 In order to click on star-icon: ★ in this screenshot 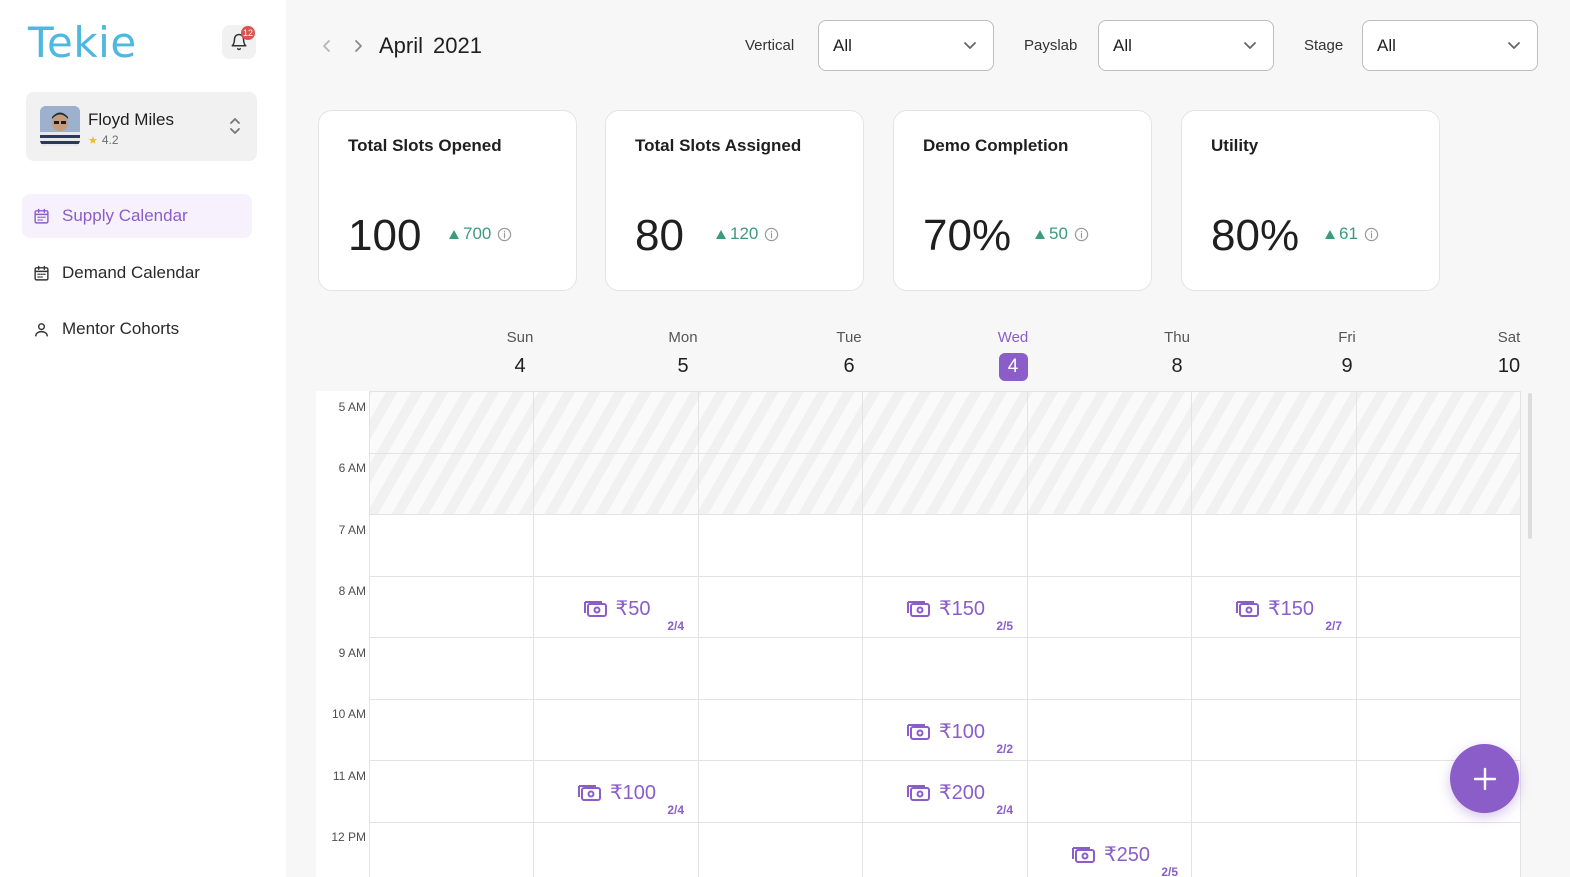, I will do `click(93, 141)`.